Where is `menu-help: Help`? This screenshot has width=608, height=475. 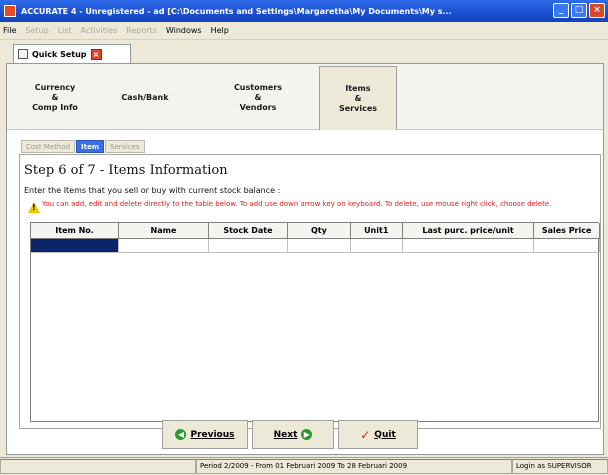 menu-help: Help is located at coordinates (220, 30).